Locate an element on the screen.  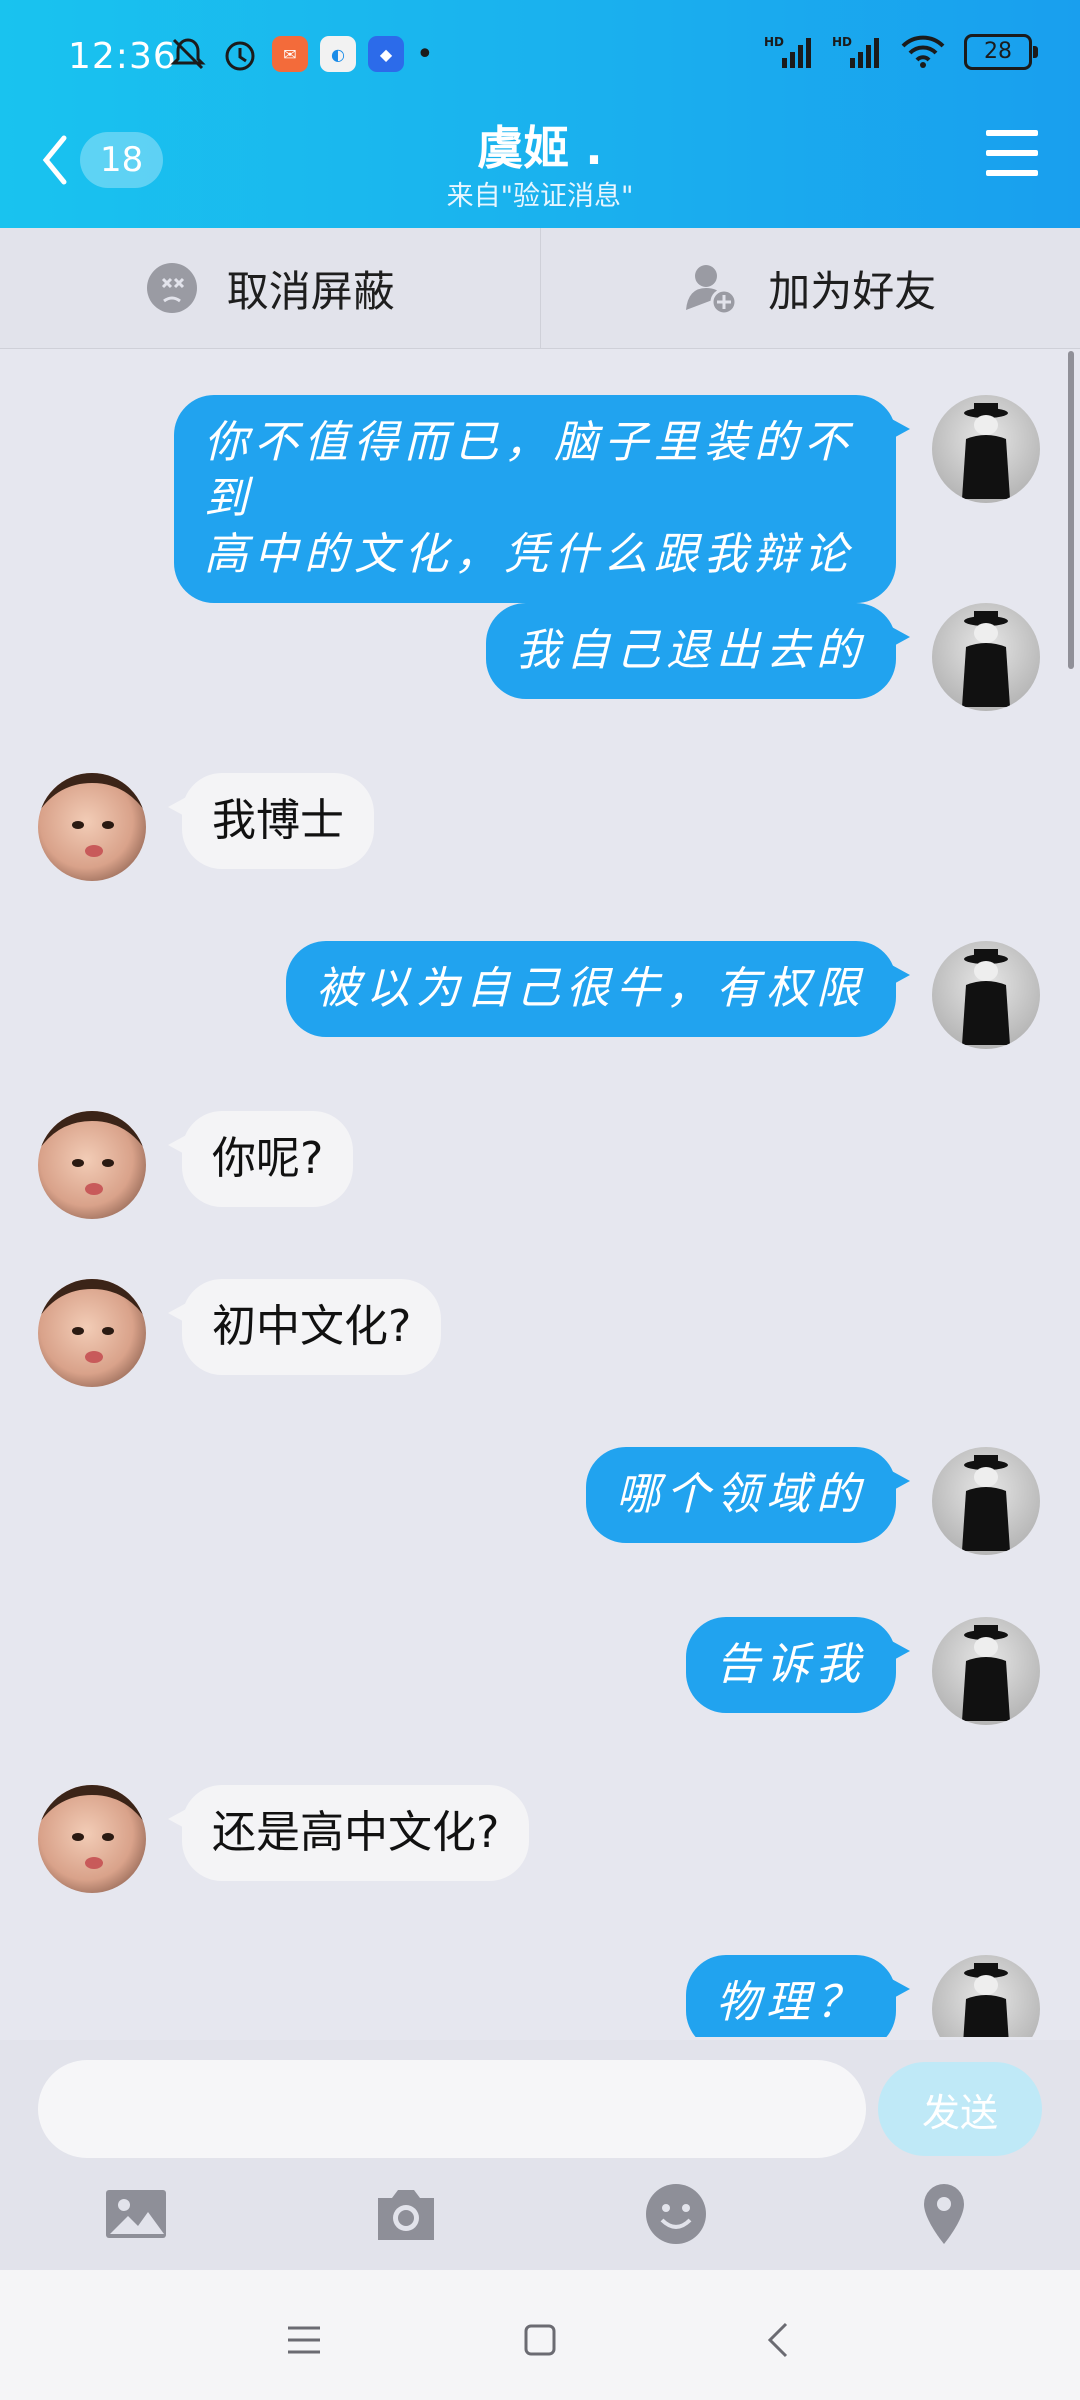
message-bubble: 被以为自己很牛，有权限 is located at coordinates (598, 989).